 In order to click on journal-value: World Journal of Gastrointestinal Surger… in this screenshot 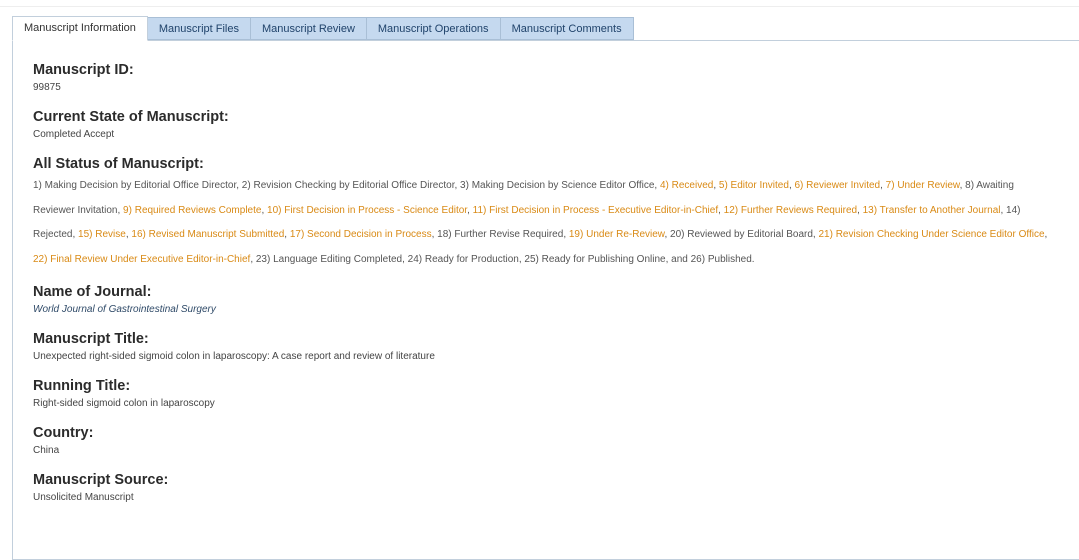, I will do `click(124, 309)`.